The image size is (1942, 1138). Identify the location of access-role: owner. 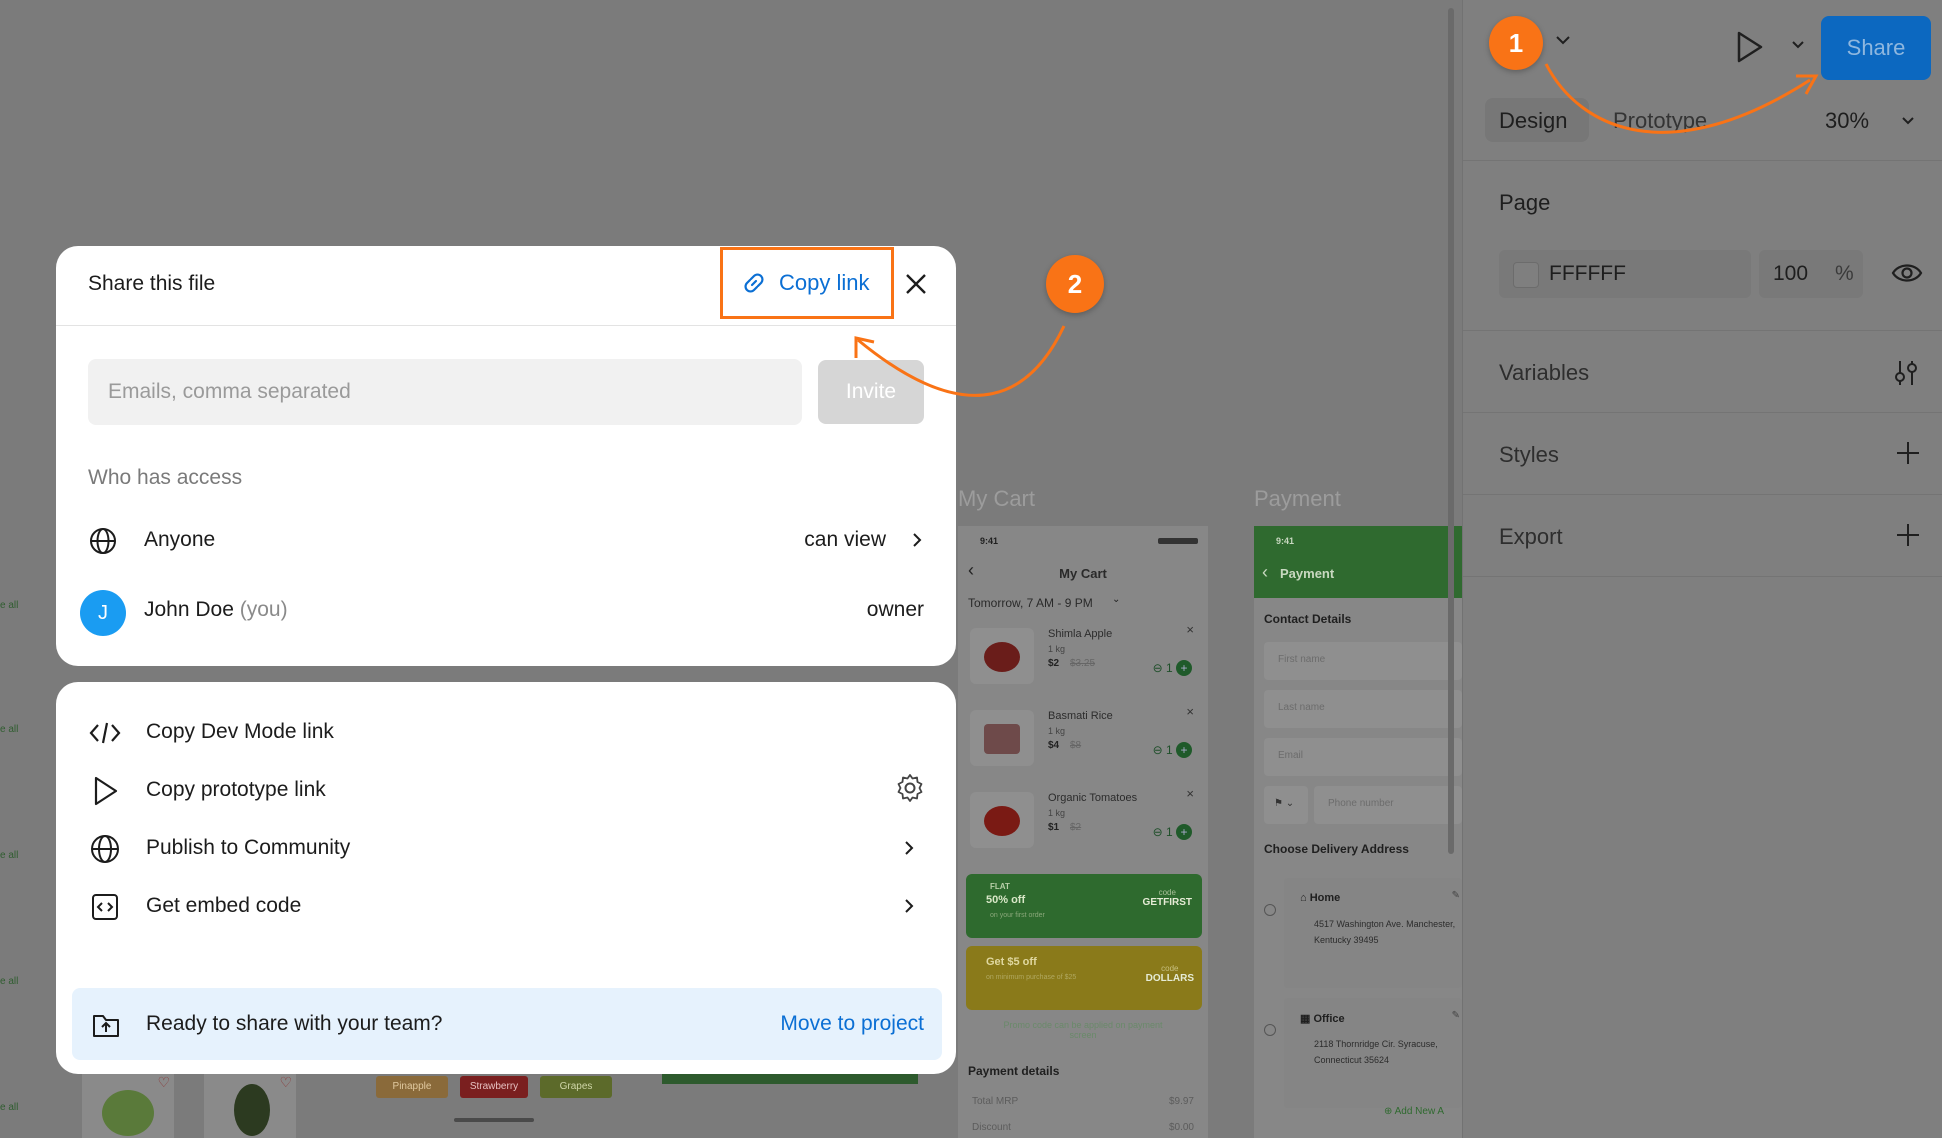
(895, 609).